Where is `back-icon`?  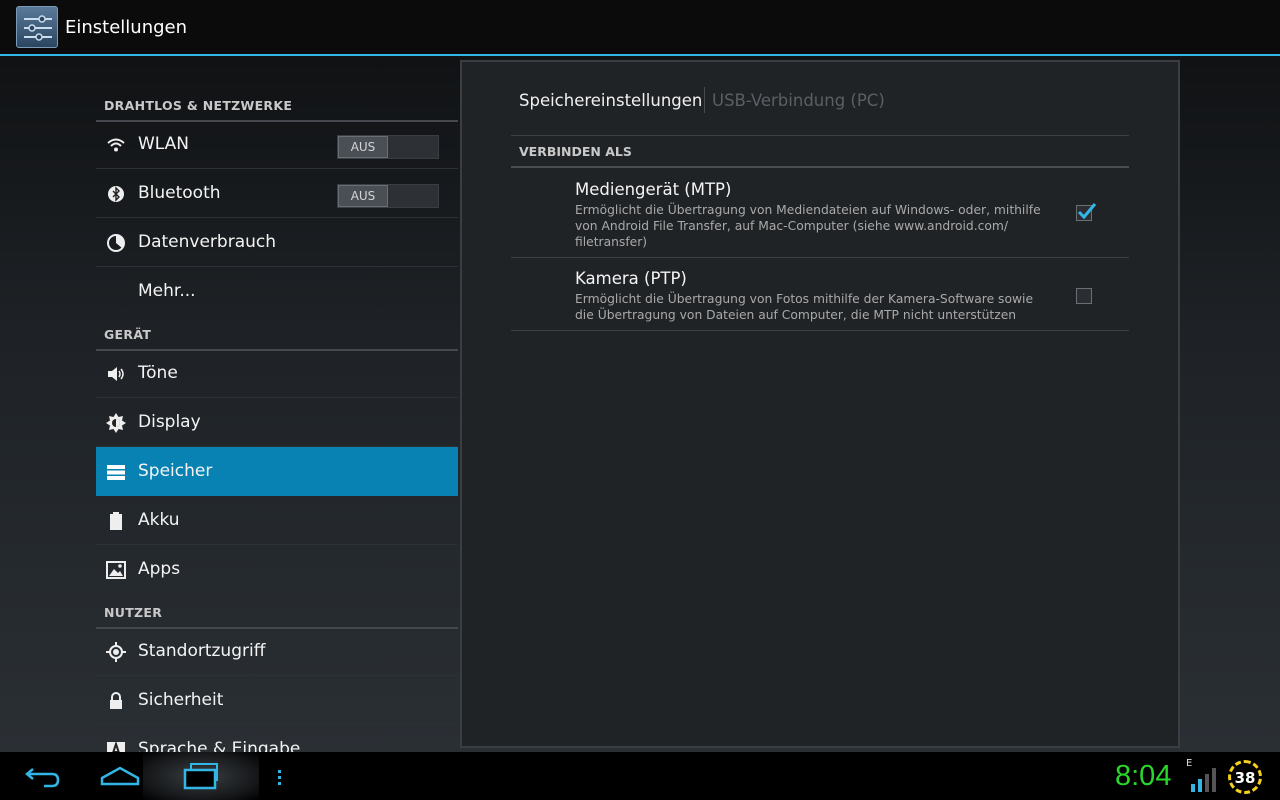 back-icon is located at coordinates (42, 778).